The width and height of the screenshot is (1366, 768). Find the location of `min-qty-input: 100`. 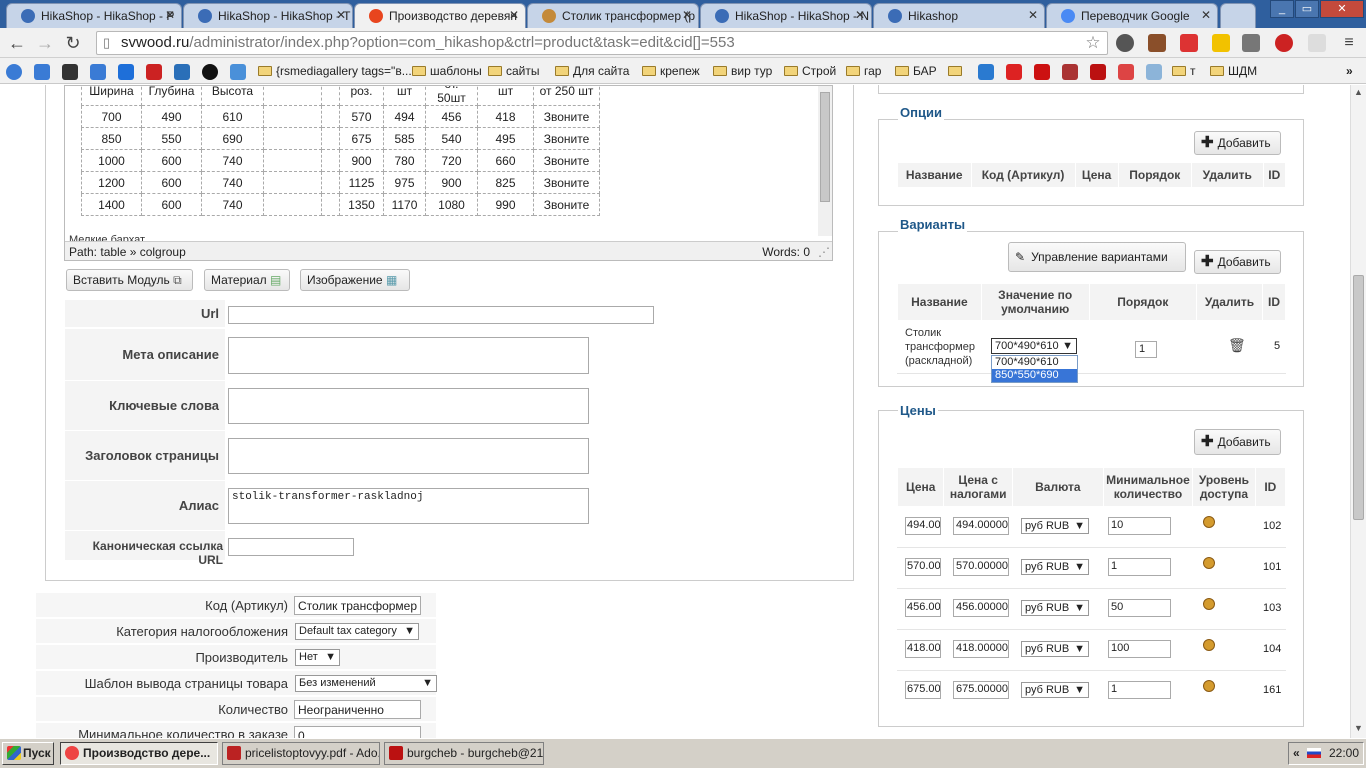

min-qty-input: 100 is located at coordinates (1139, 649).